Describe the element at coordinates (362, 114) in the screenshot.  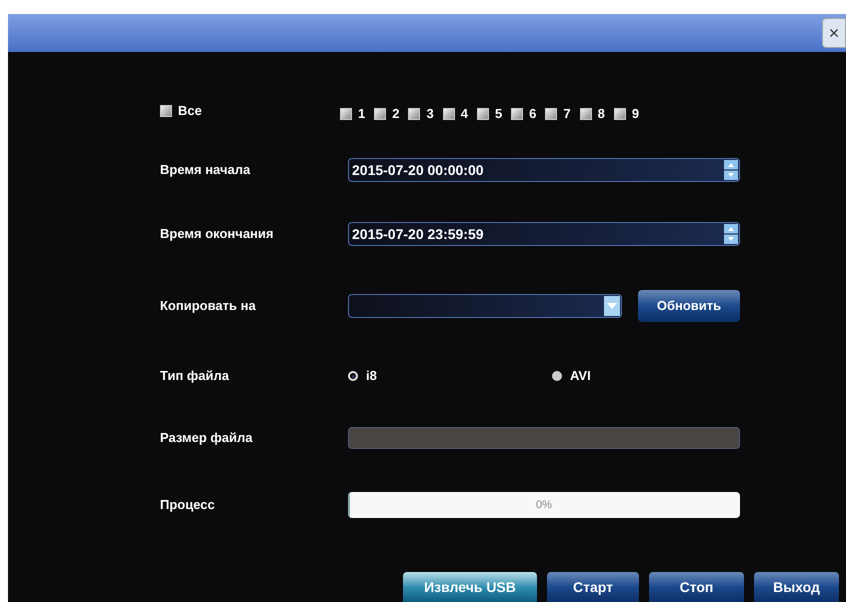
I see `checkbox-label: 1` at that location.